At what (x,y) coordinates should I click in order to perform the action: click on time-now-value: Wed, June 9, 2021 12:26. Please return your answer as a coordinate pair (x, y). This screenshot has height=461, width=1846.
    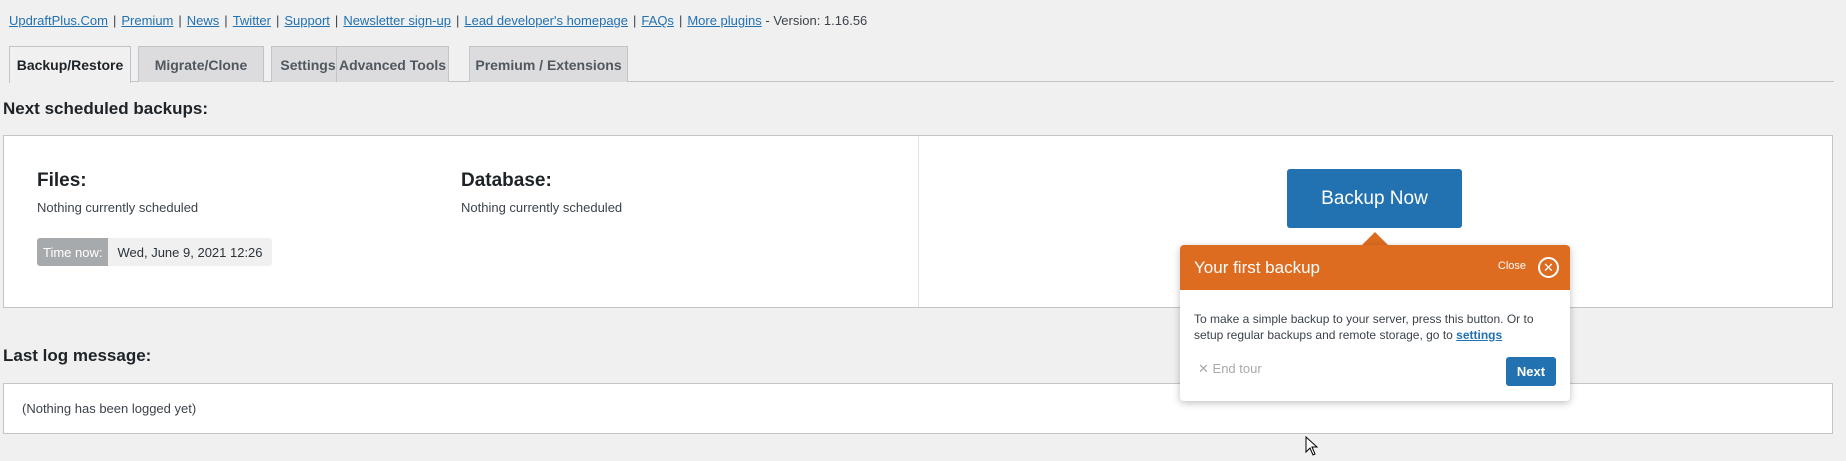
    Looking at the image, I should click on (190, 252).